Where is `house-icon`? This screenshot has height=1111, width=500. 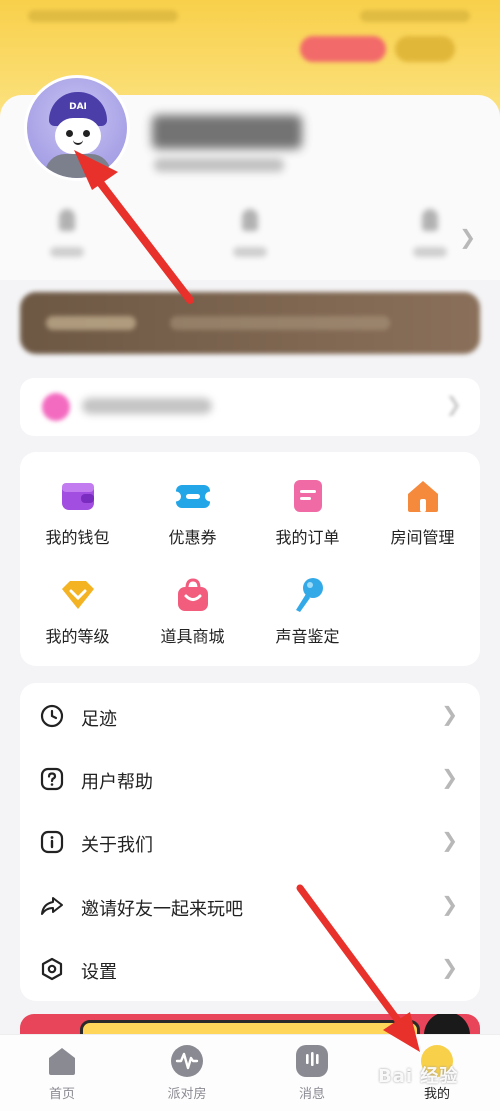
house-icon is located at coordinates (423, 496).